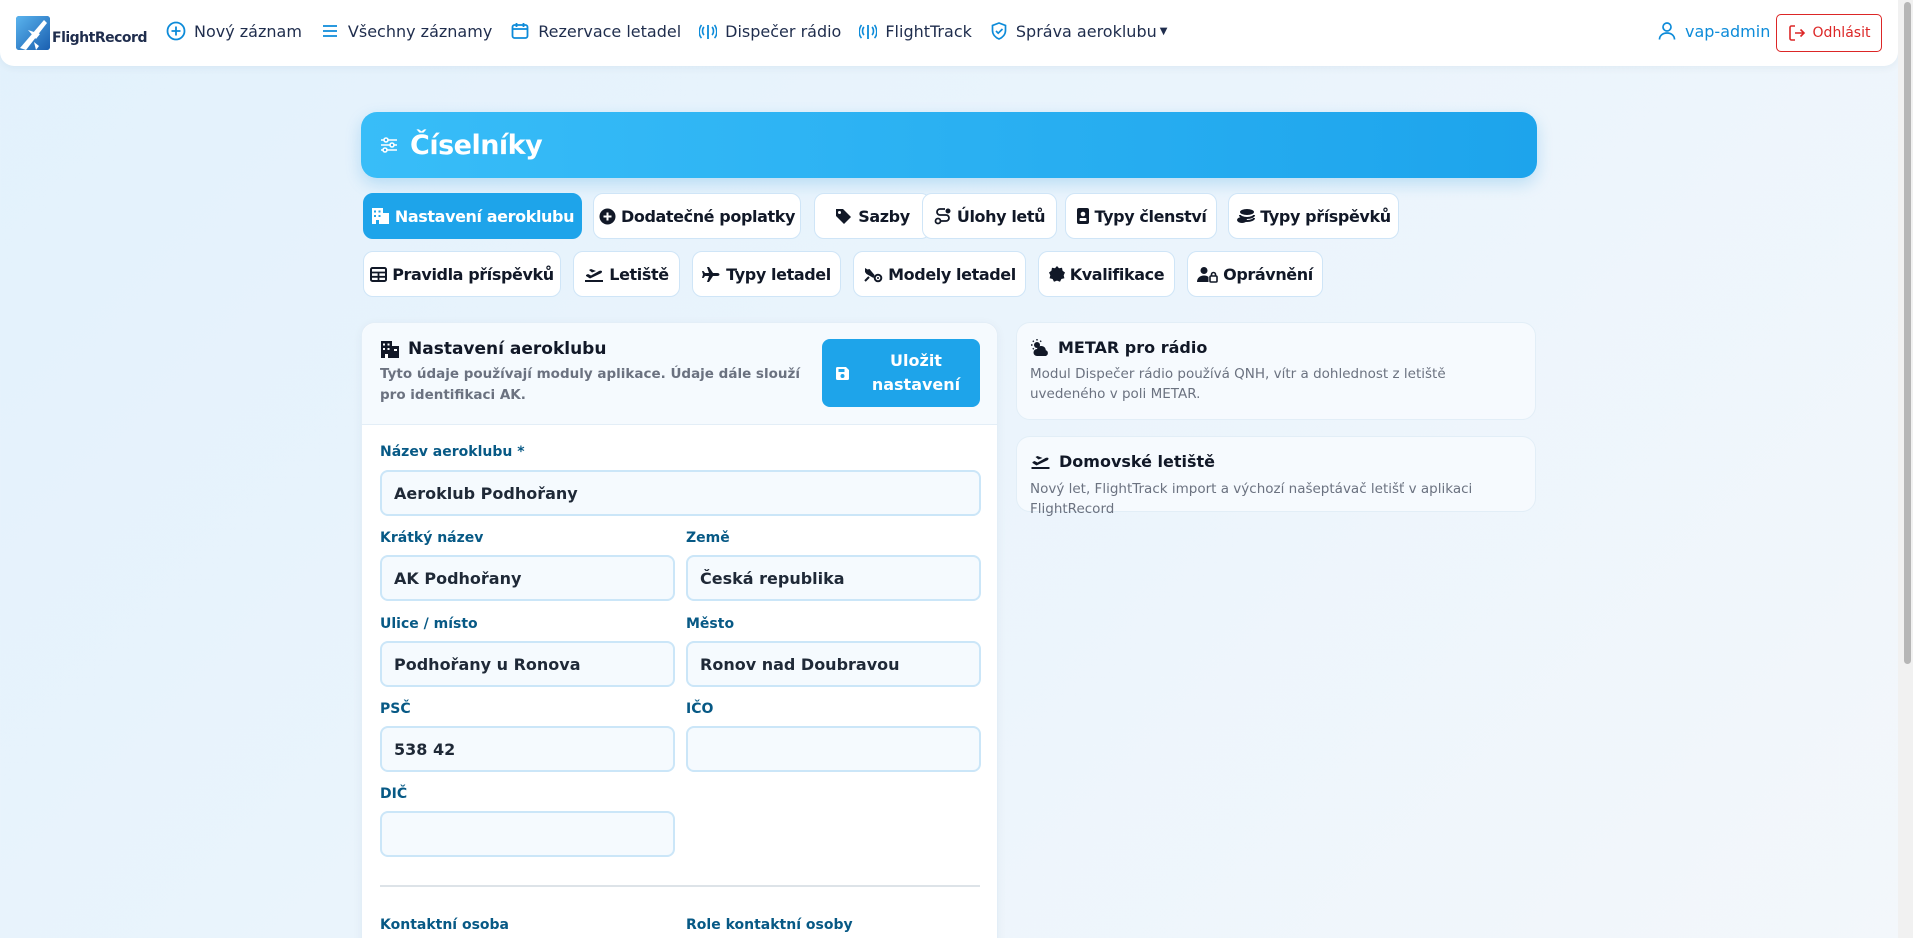  I want to click on save-settings-button: Uložit nastavení, so click(901, 373).